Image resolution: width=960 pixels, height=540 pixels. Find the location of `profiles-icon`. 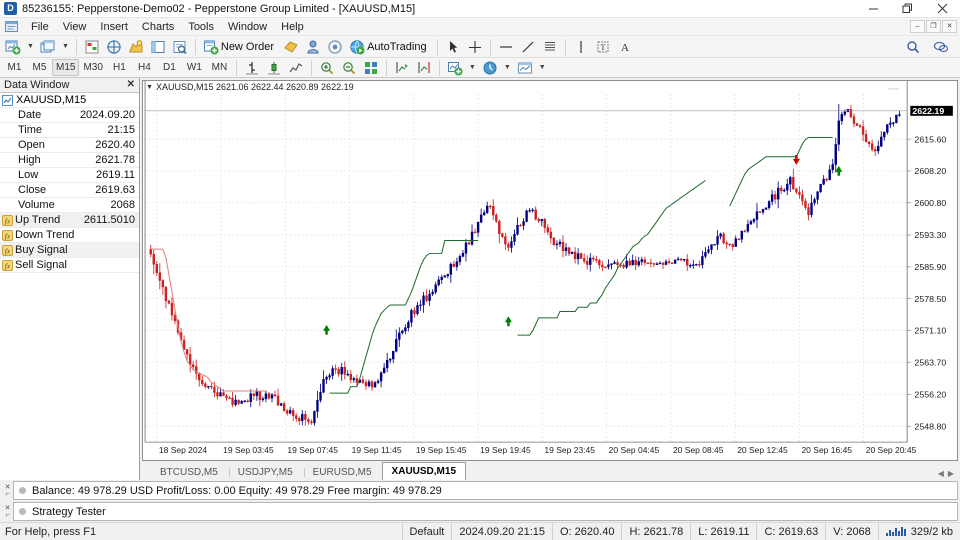

profiles-icon is located at coordinates (47, 46).